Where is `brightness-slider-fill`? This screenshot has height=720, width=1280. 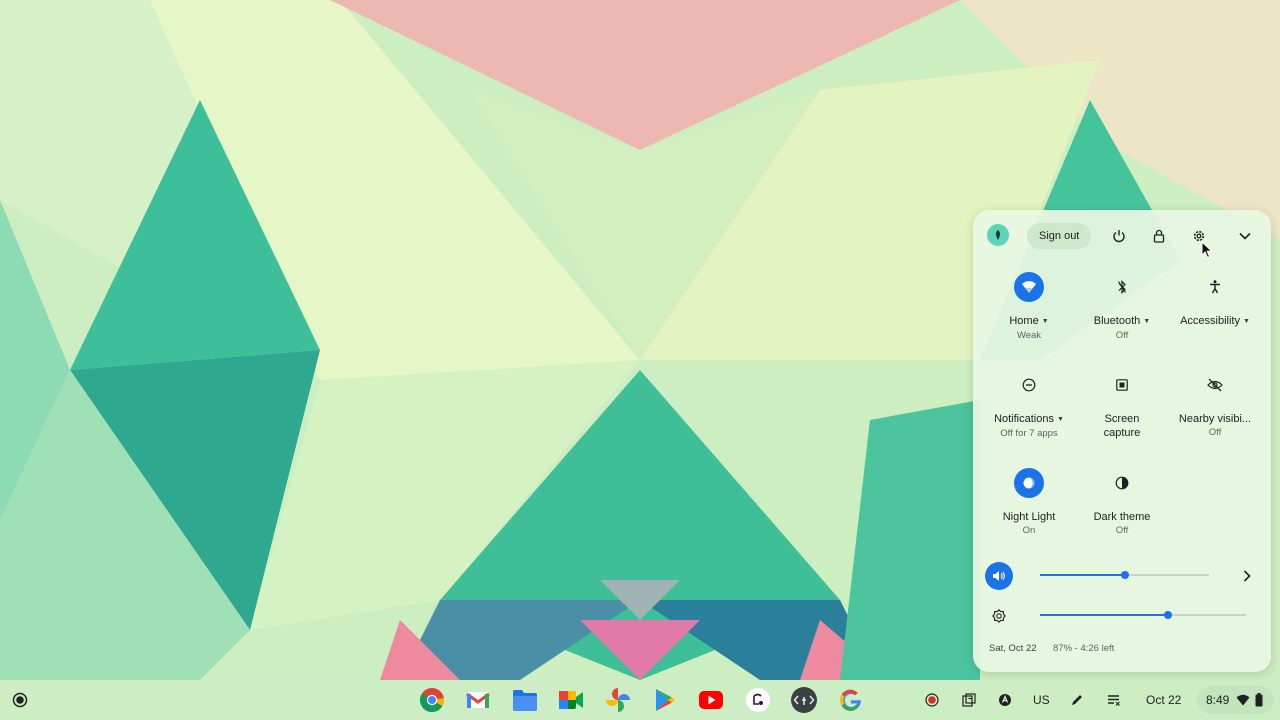 brightness-slider-fill is located at coordinates (1104, 615).